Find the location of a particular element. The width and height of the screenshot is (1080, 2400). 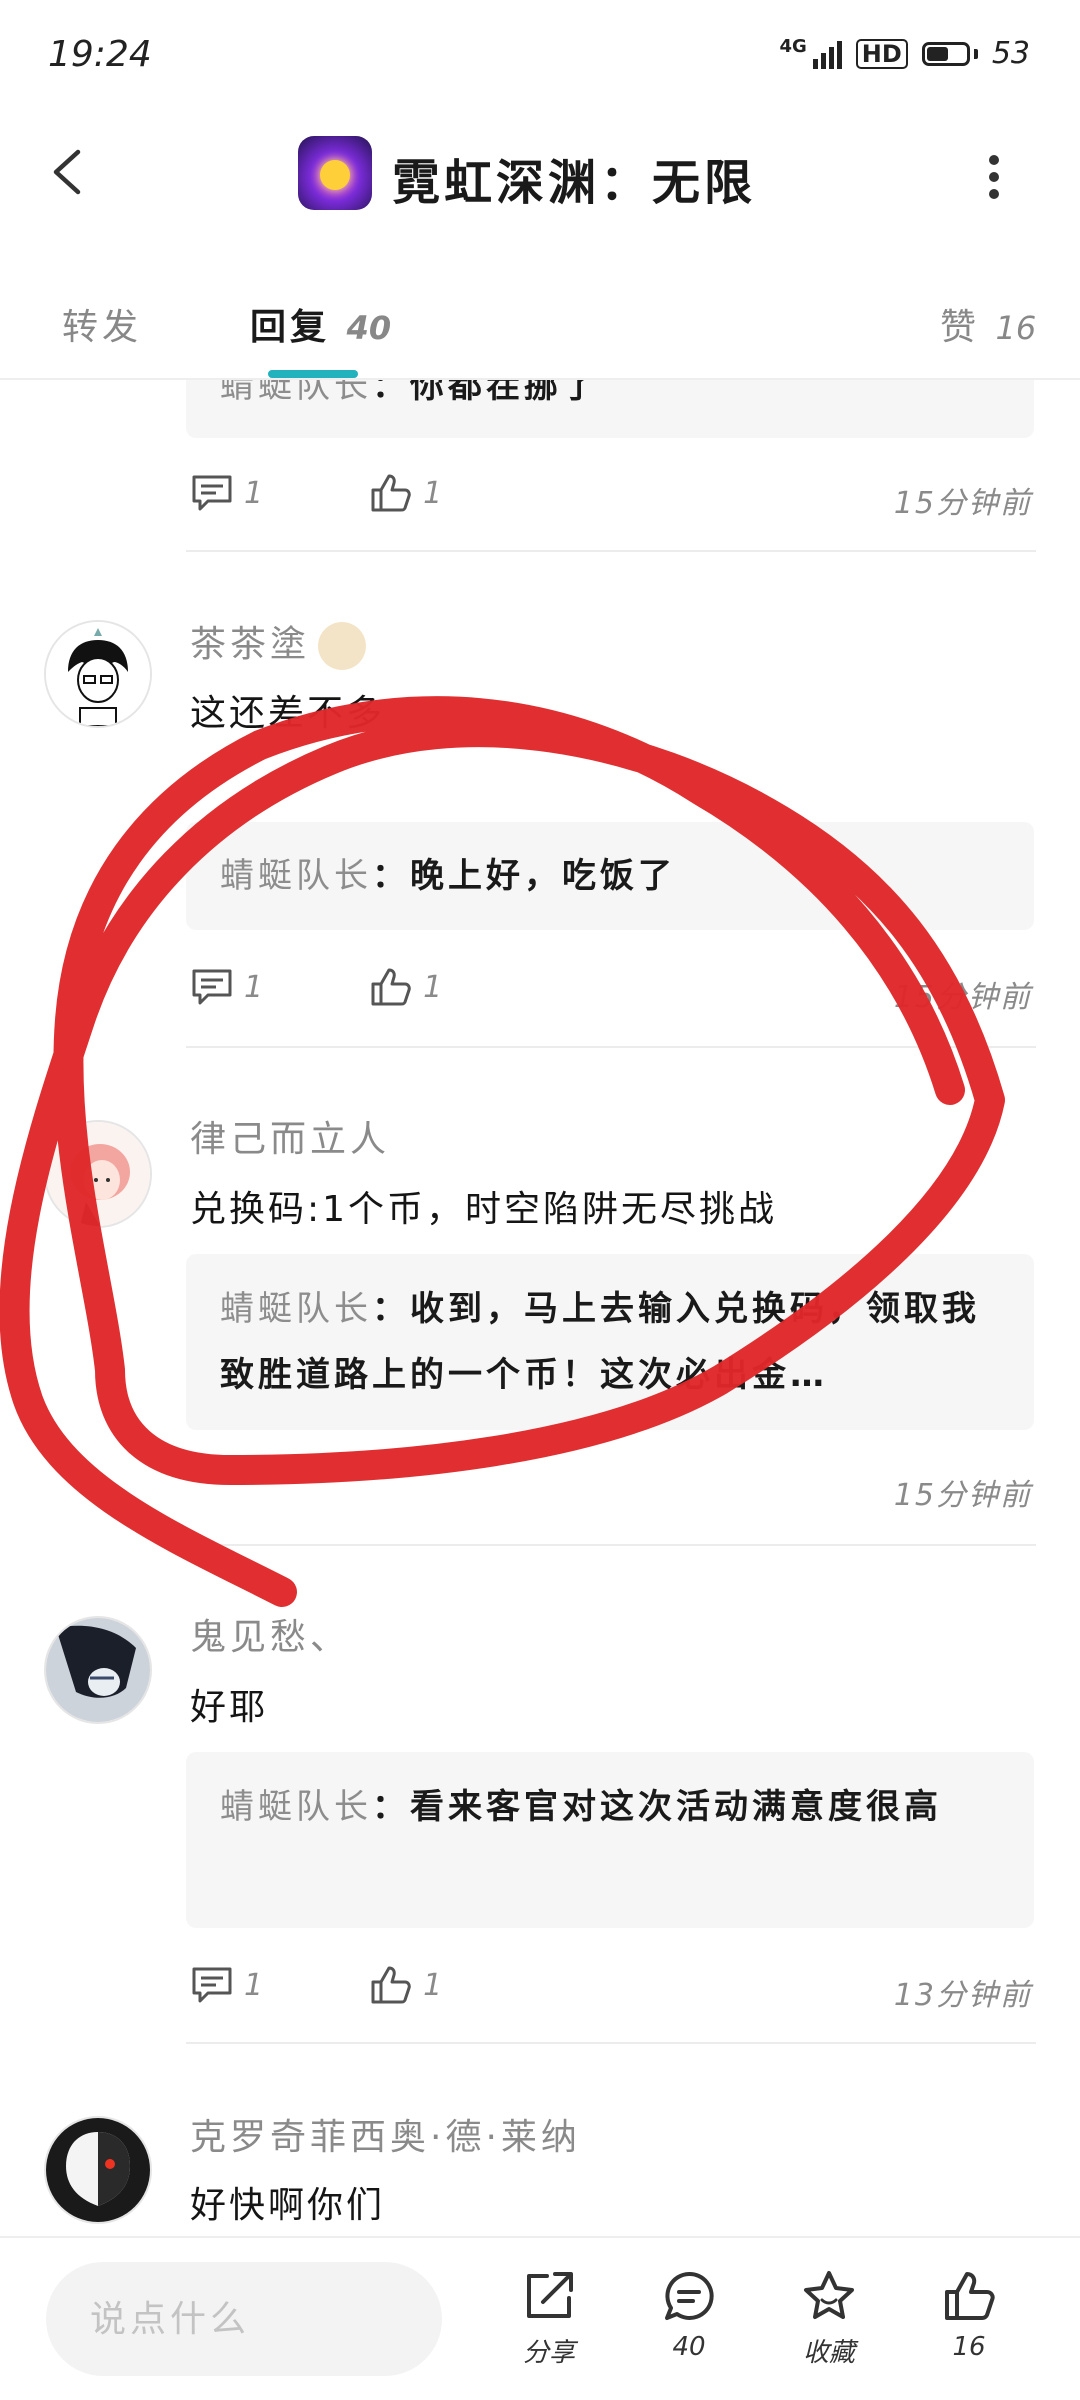

reply-box: 蜻蜓队长：看来客官对这次活动满意度很高 is located at coordinates (610, 1840).